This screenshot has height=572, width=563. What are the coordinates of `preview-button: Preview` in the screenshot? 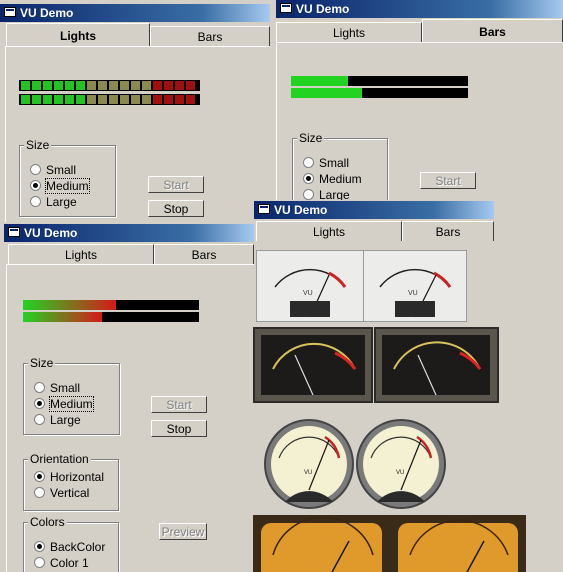 It's located at (183, 531).